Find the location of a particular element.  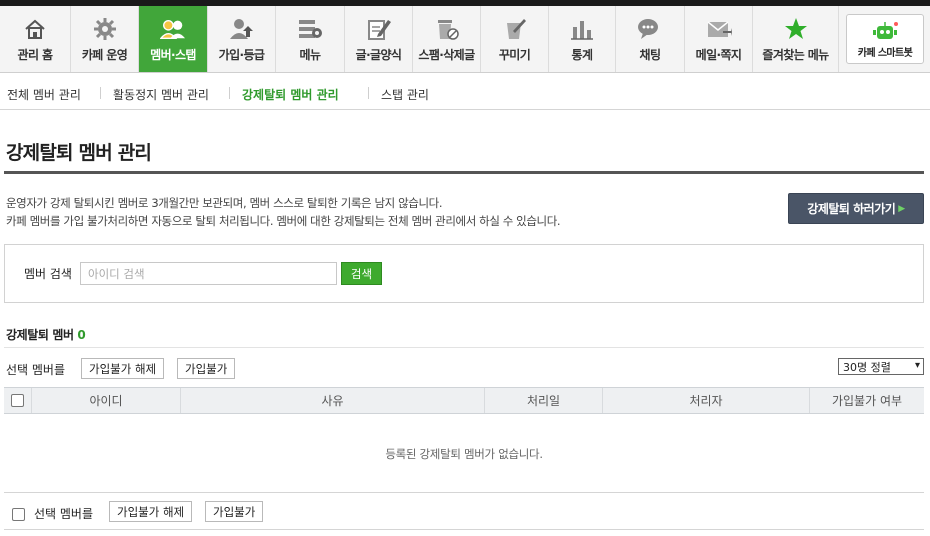

nav-item-menu: 메뉴 is located at coordinates (310, 39).